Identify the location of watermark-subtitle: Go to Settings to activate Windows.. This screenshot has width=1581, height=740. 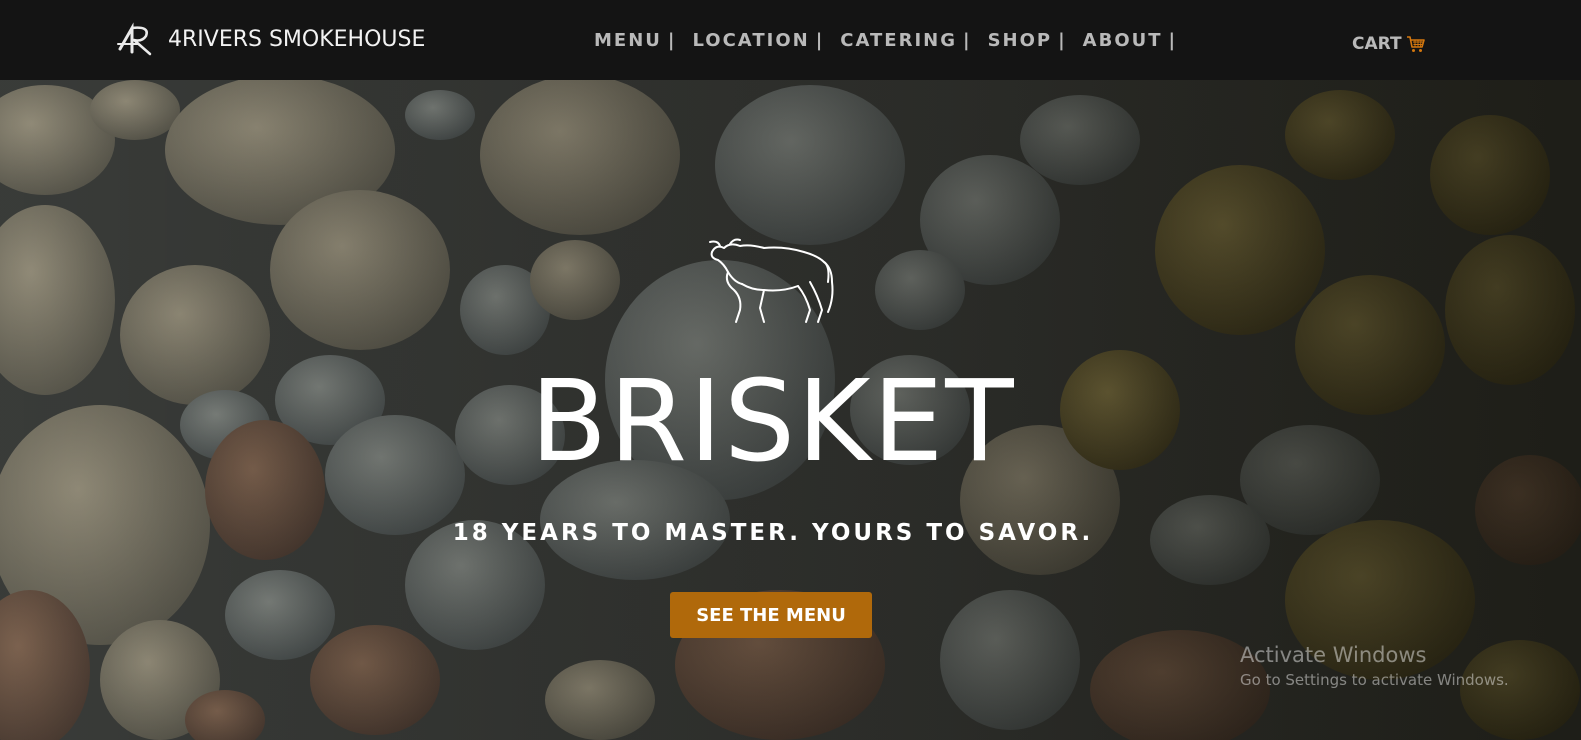
(1374, 680).